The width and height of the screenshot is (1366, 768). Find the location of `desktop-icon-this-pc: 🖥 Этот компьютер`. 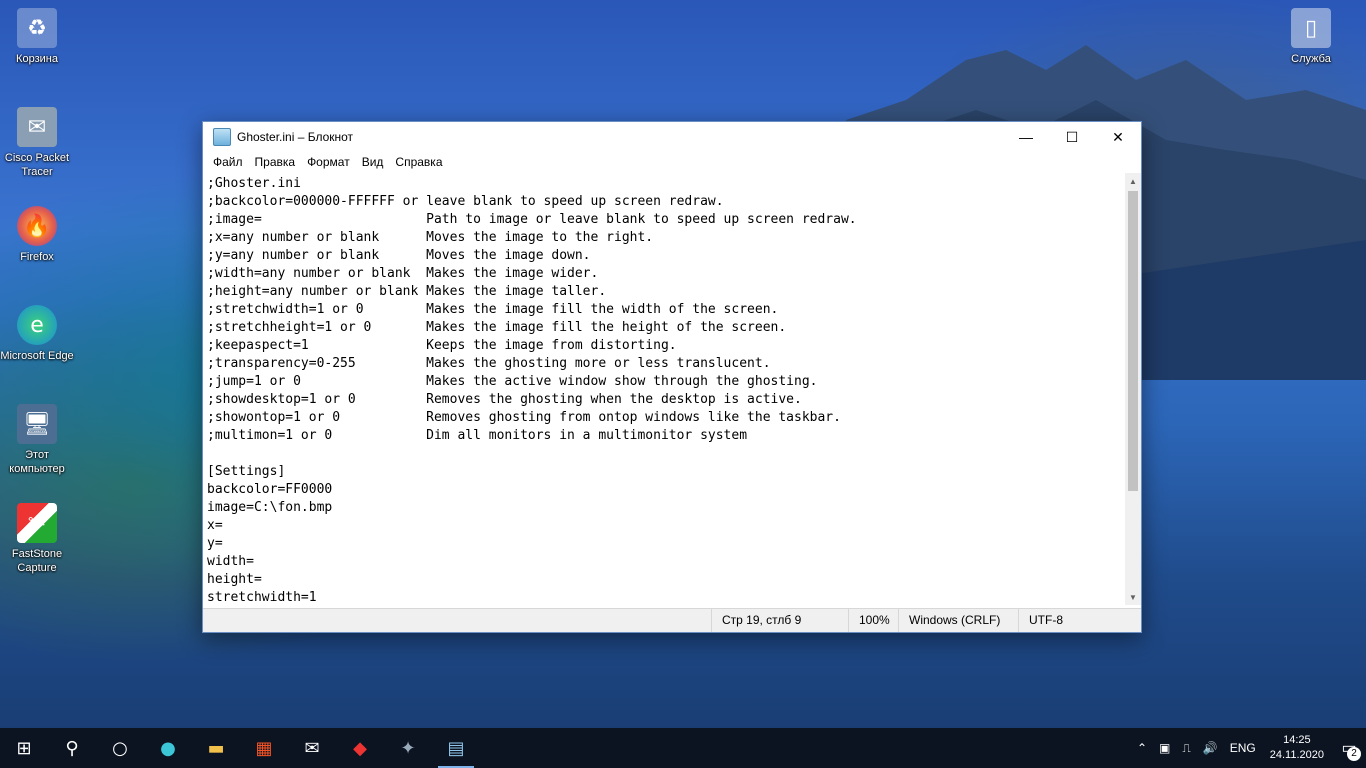

desktop-icon-this-pc: 🖥 Этот компьютер is located at coordinates (37, 440).